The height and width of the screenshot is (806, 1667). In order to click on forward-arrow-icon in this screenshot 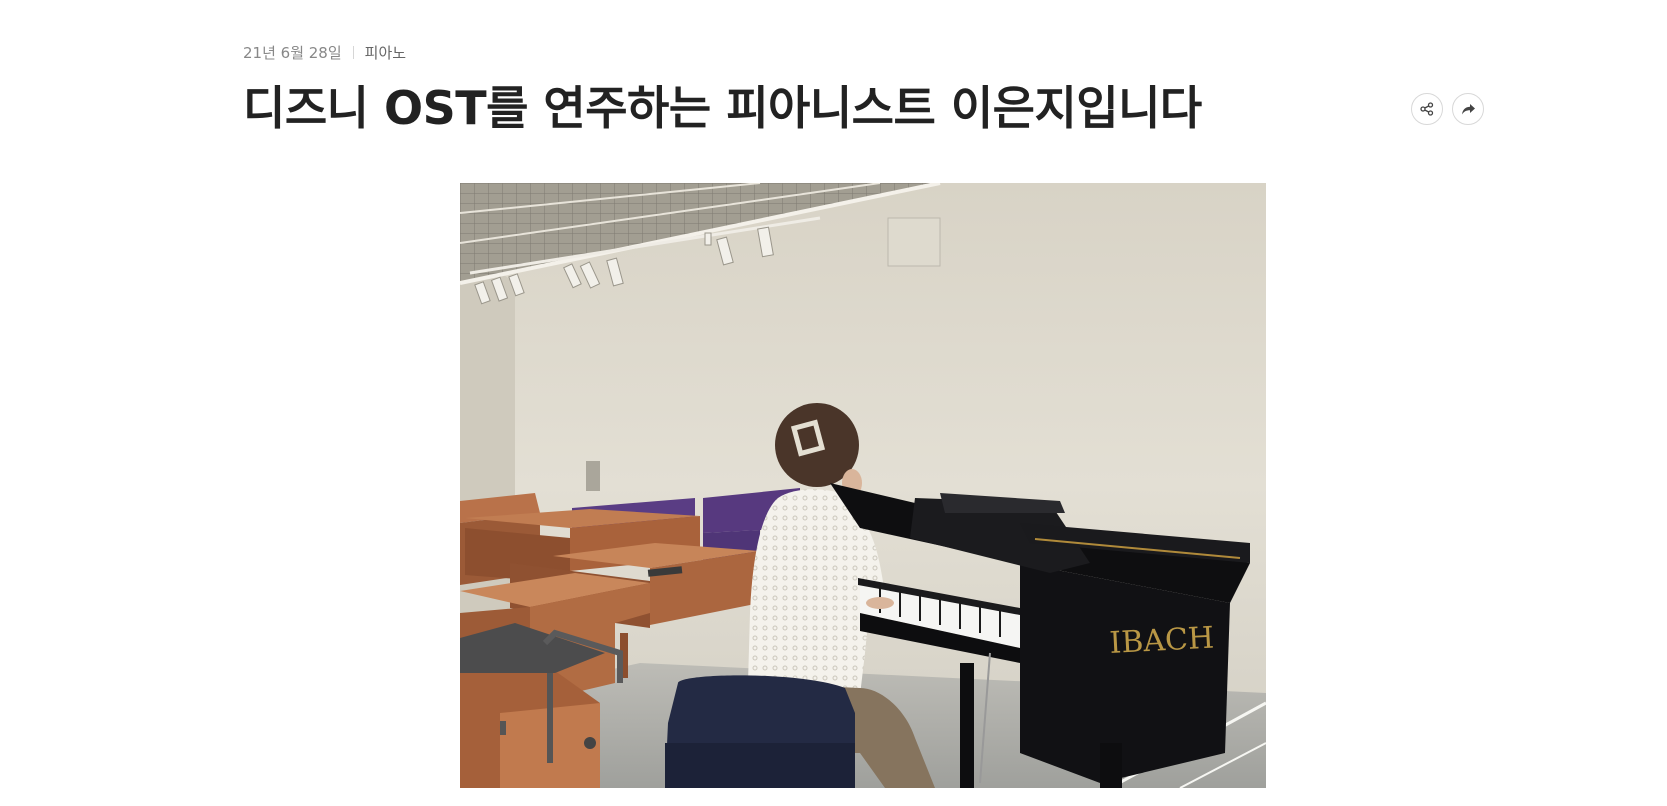, I will do `click(1468, 108)`.